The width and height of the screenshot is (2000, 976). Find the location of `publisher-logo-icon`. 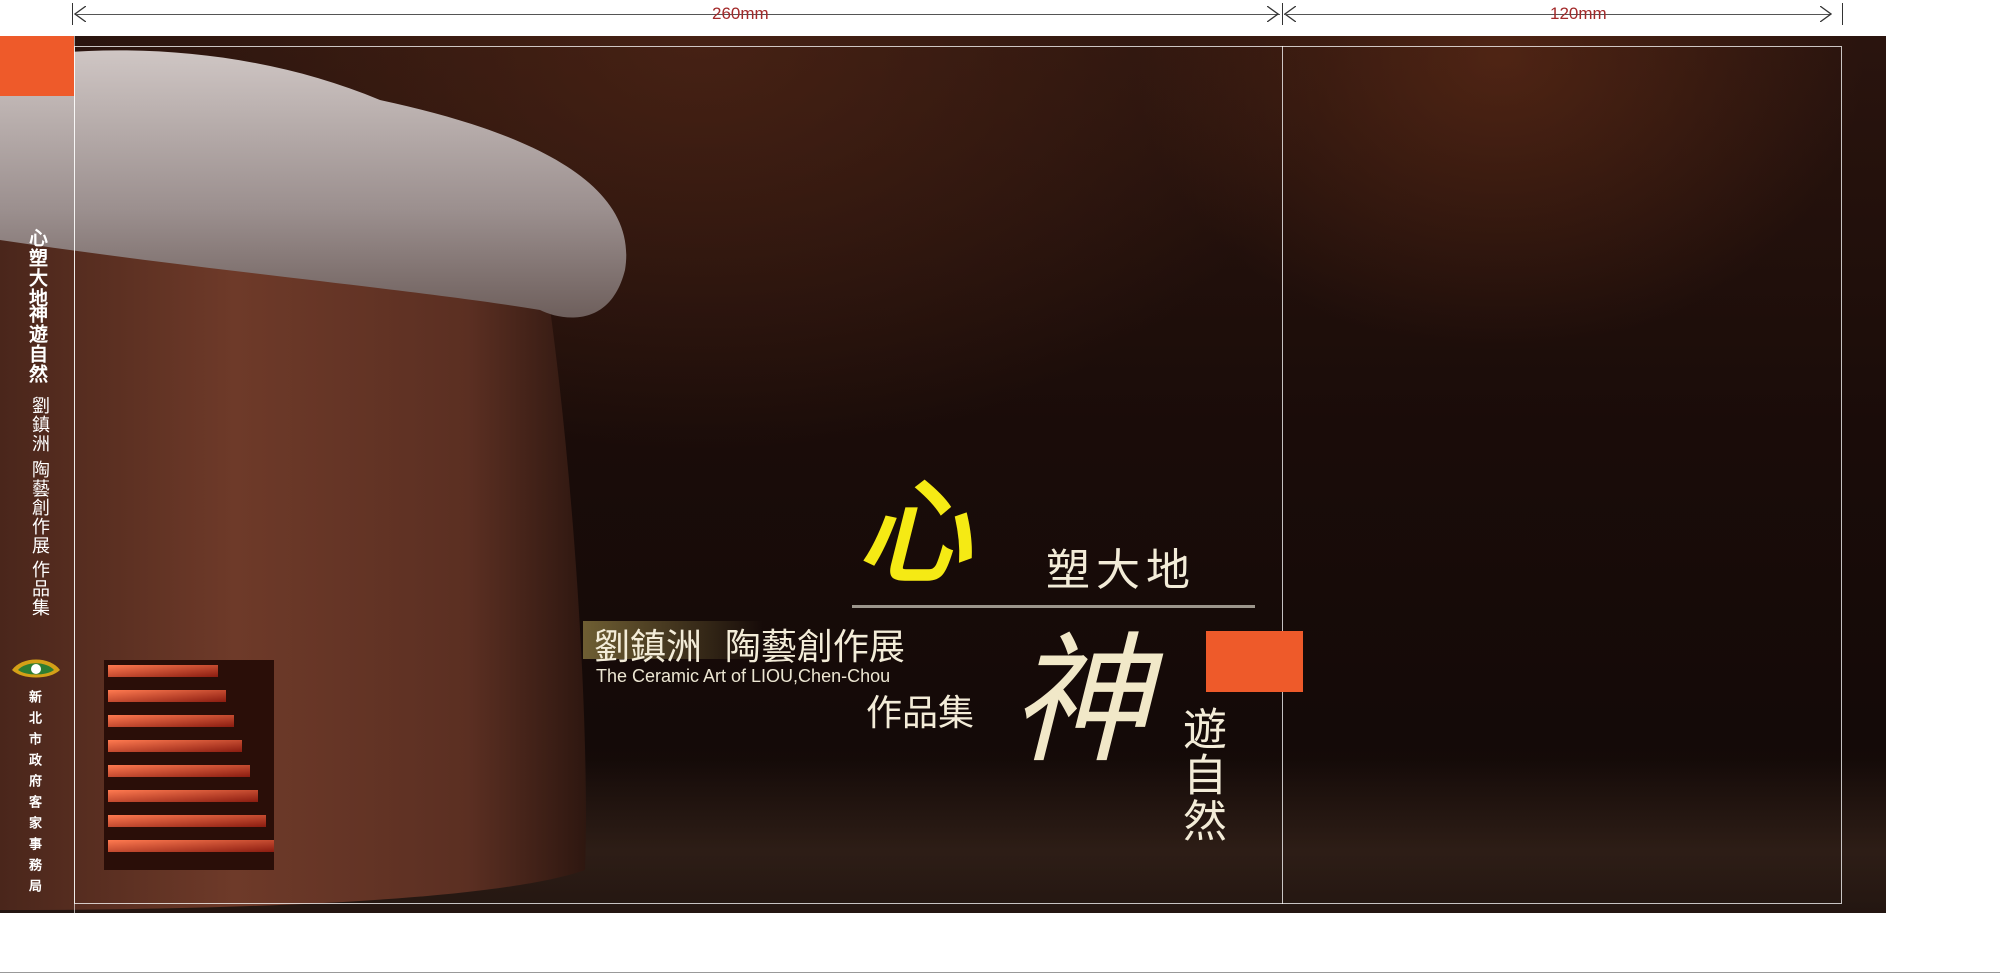

publisher-logo-icon is located at coordinates (36, 668).